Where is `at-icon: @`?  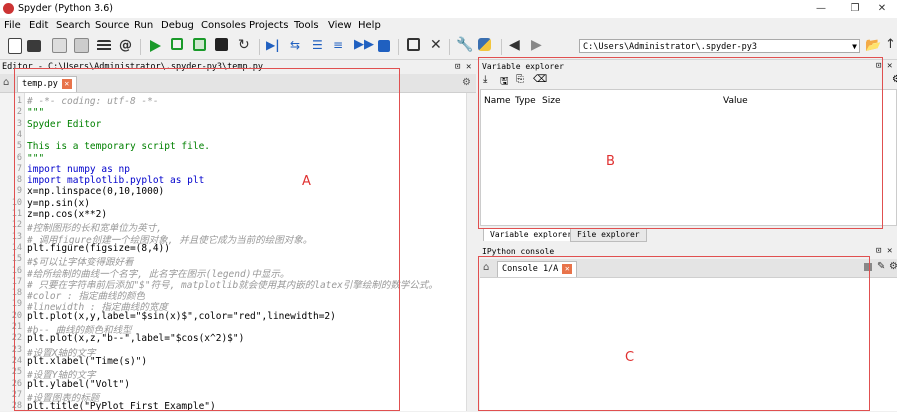 at-icon: @ is located at coordinates (125, 45).